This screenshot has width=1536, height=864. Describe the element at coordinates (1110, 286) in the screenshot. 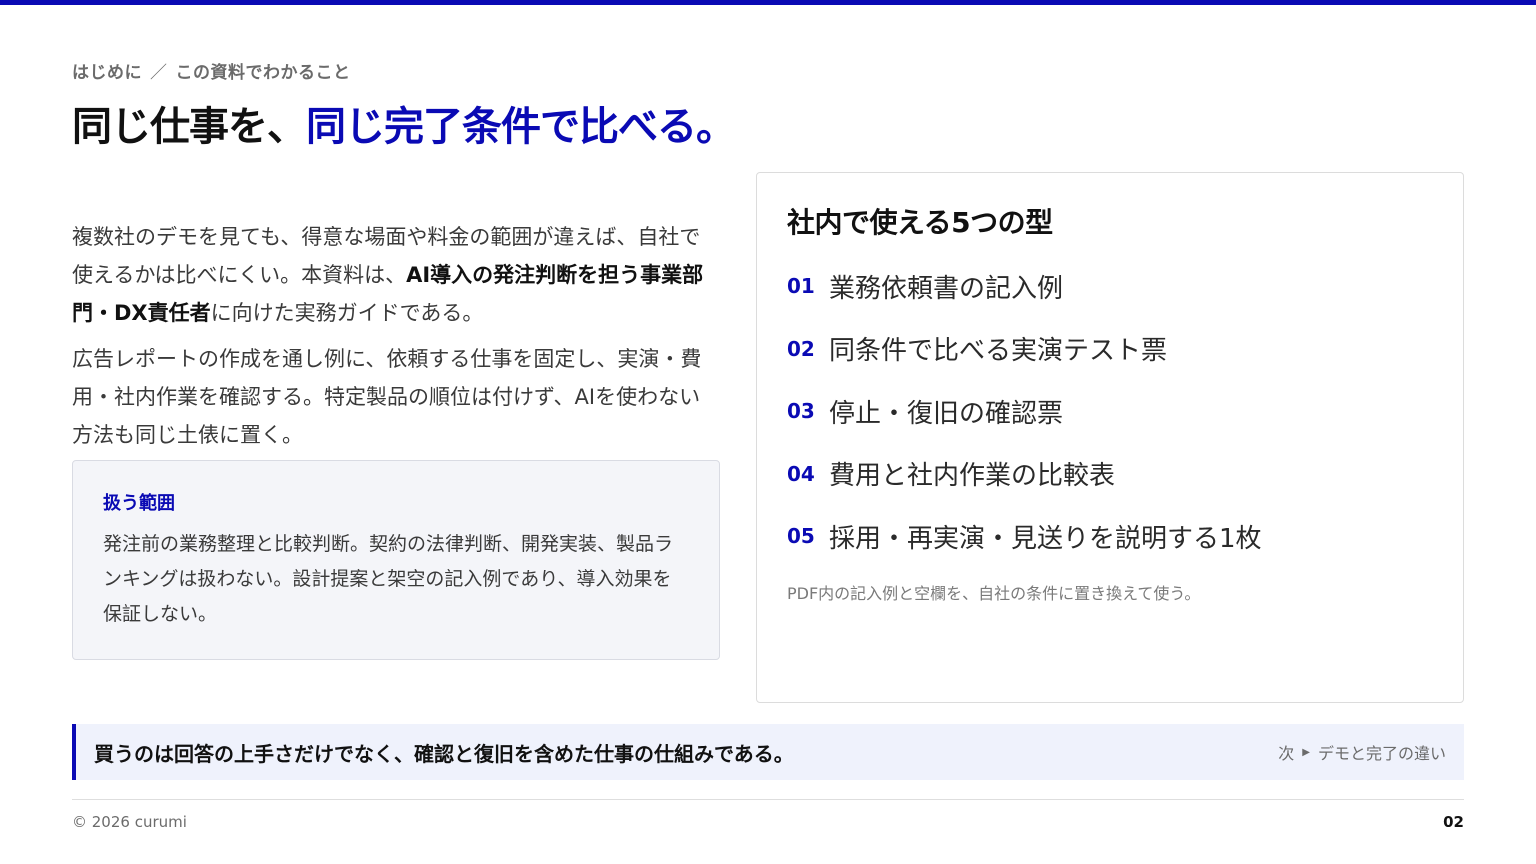

I see `type-item: 01 業務依頼書の記入例` at that location.